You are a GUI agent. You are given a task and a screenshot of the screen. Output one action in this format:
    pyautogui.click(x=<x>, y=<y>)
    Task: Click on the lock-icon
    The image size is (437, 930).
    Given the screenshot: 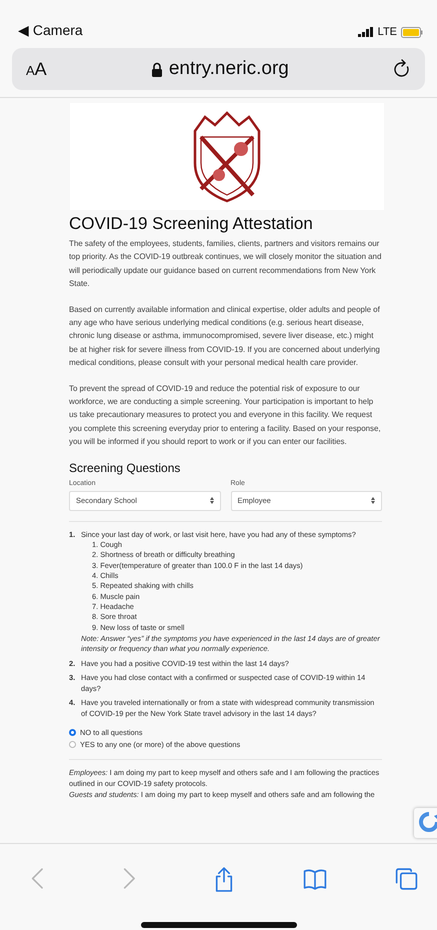 What is the action you would take?
    pyautogui.click(x=156, y=69)
    